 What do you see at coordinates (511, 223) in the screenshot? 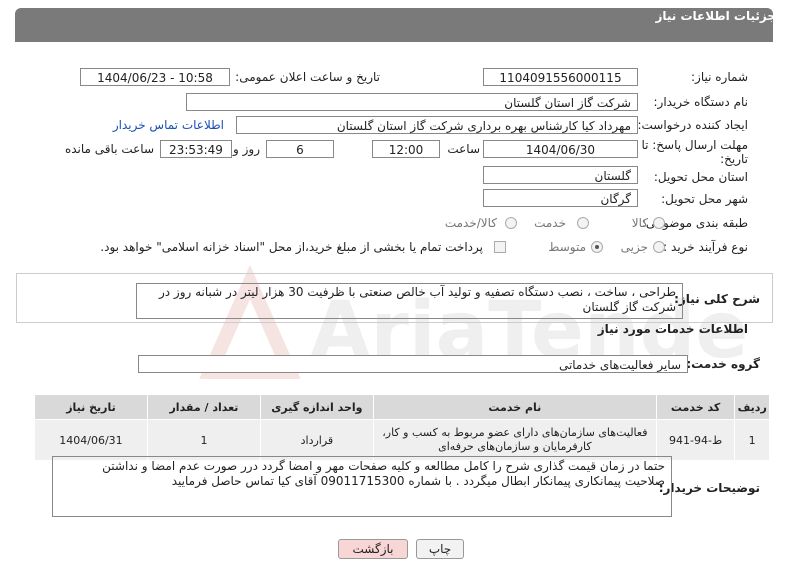
I see `category-radio-goods-service` at bounding box center [511, 223].